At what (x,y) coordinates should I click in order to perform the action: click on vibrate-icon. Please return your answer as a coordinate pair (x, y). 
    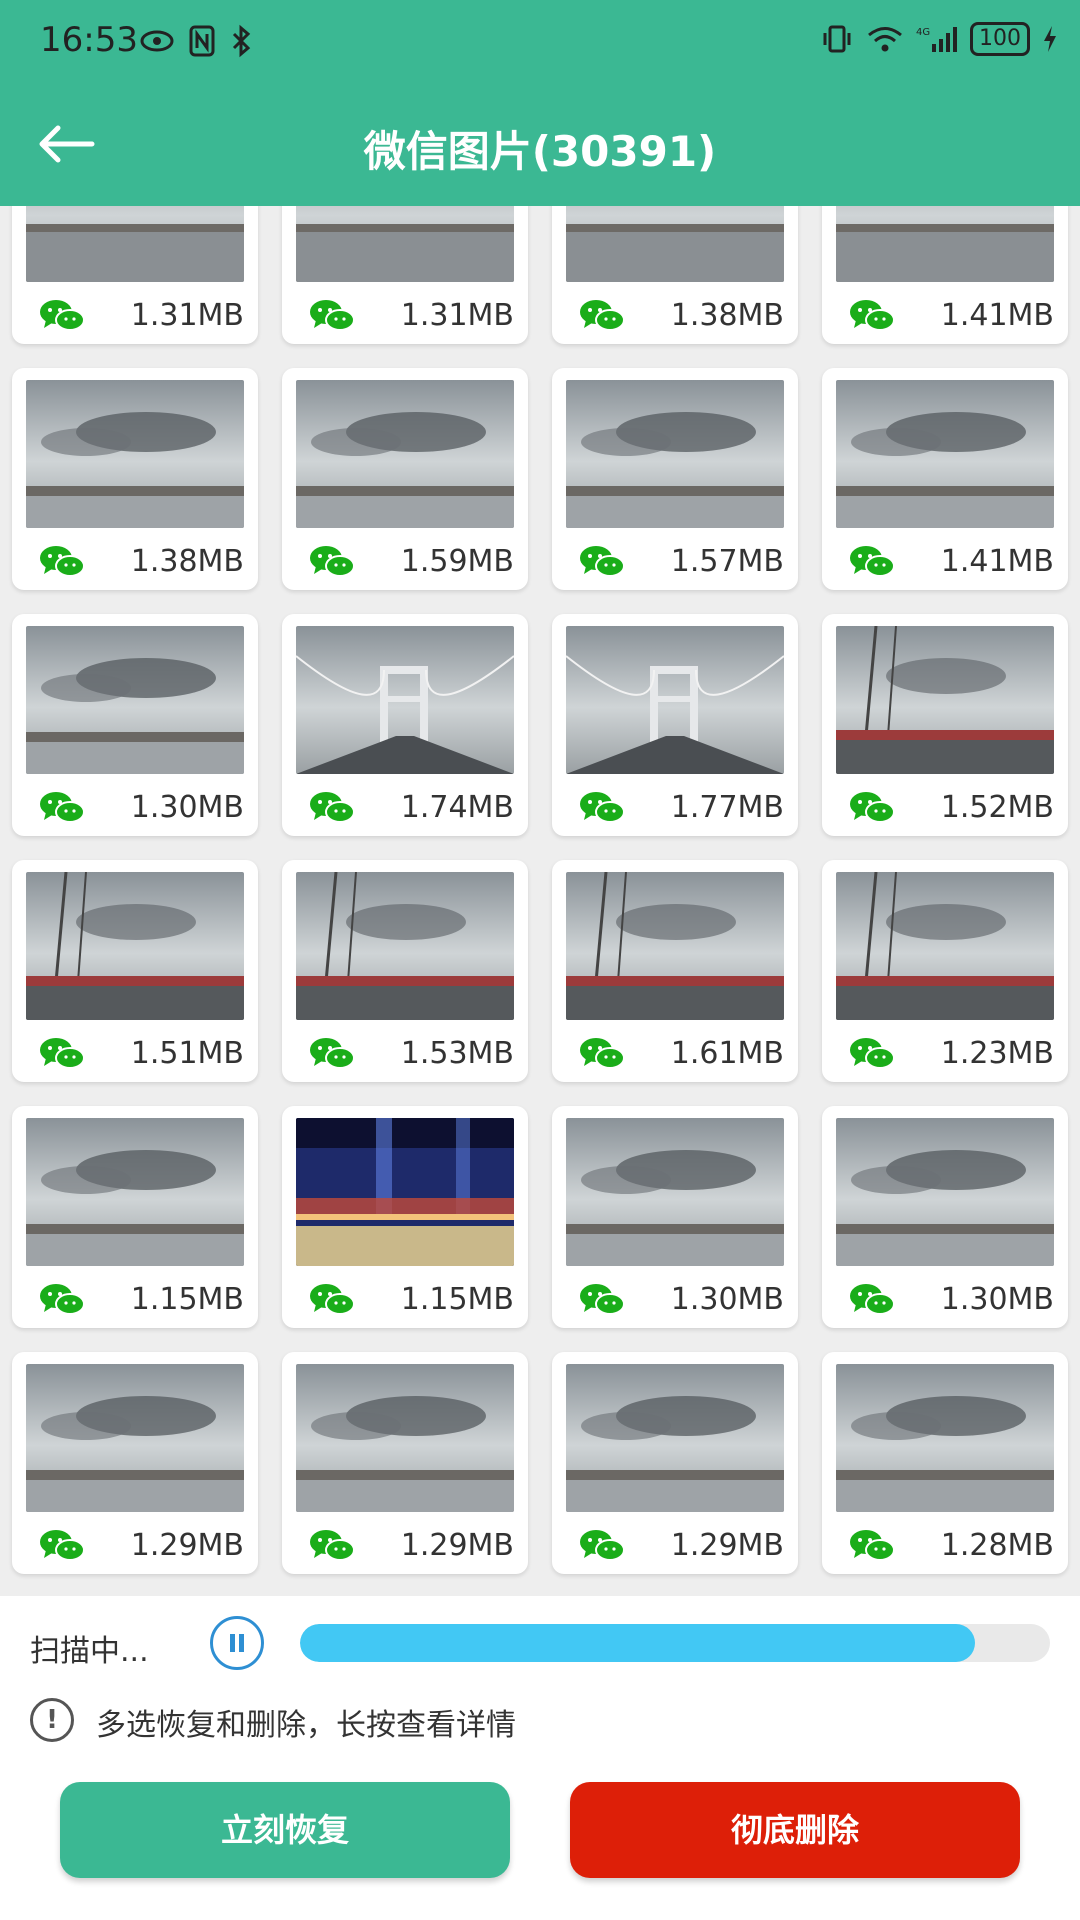
    Looking at the image, I should click on (837, 39).